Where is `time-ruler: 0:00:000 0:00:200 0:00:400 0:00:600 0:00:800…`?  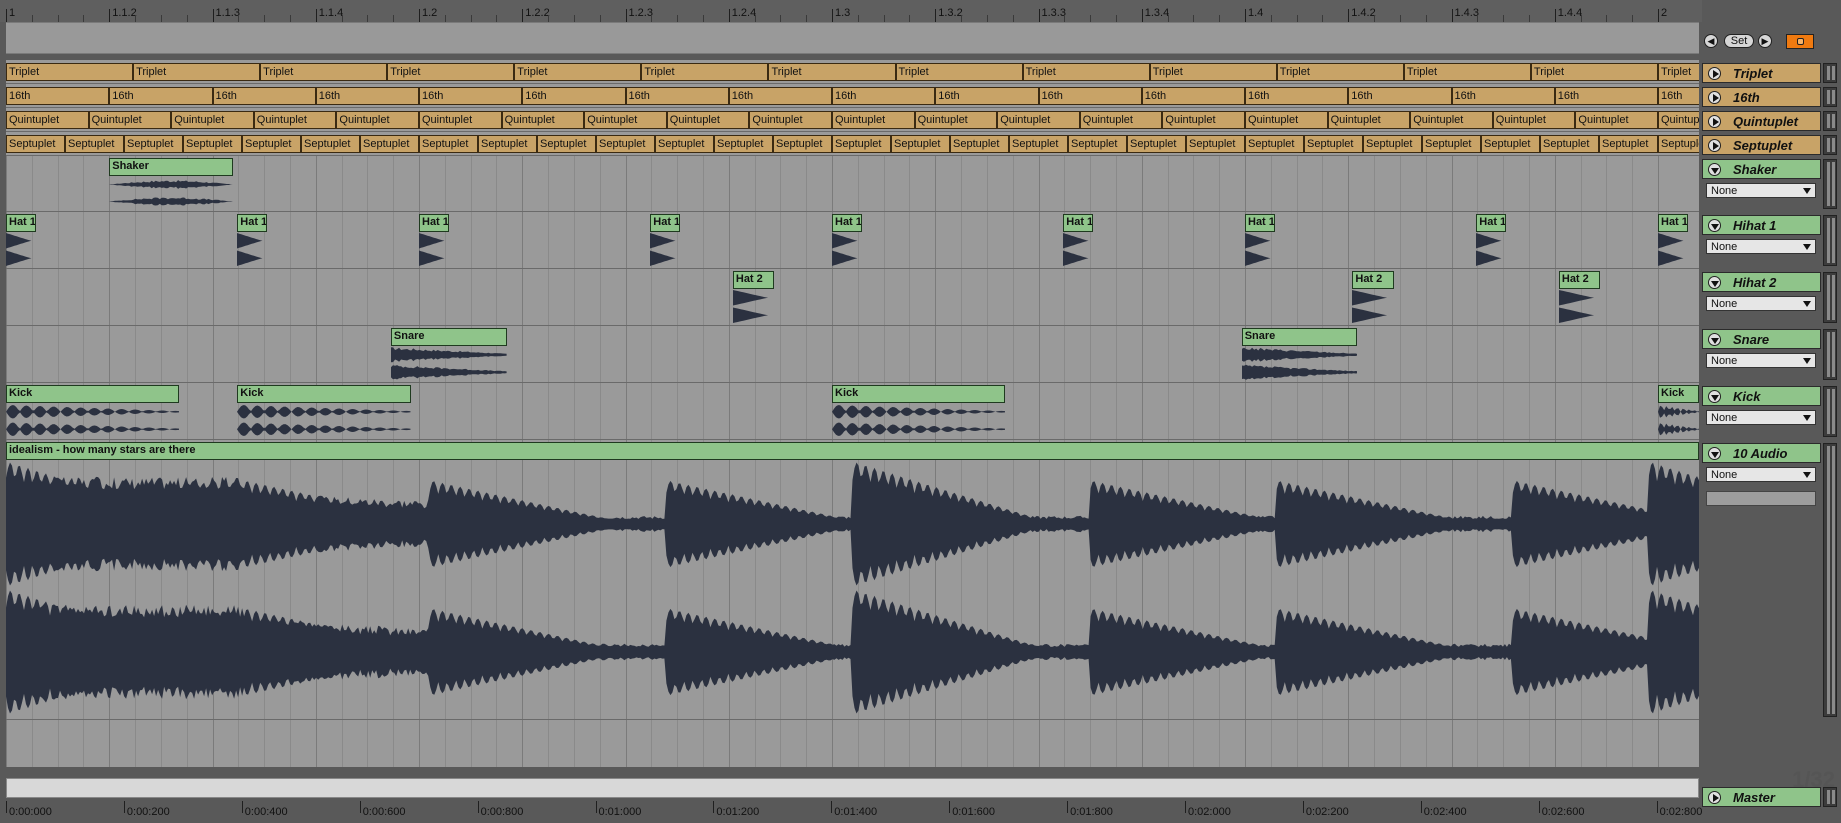
time-ruler: 0:00:000 0:00:200 0:00:400 0:00:600 0:00:800… is located at coordinates (851, 811).